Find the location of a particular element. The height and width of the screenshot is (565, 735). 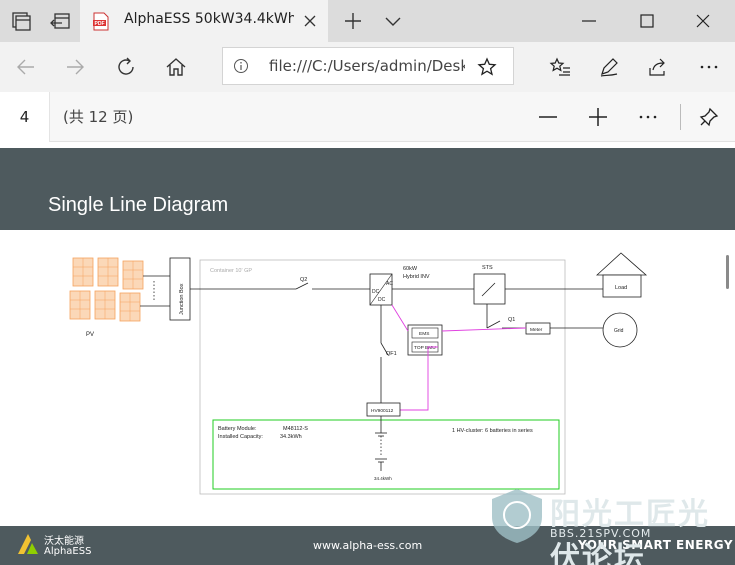

sts-label: STS is located at coordinates (487, 268).